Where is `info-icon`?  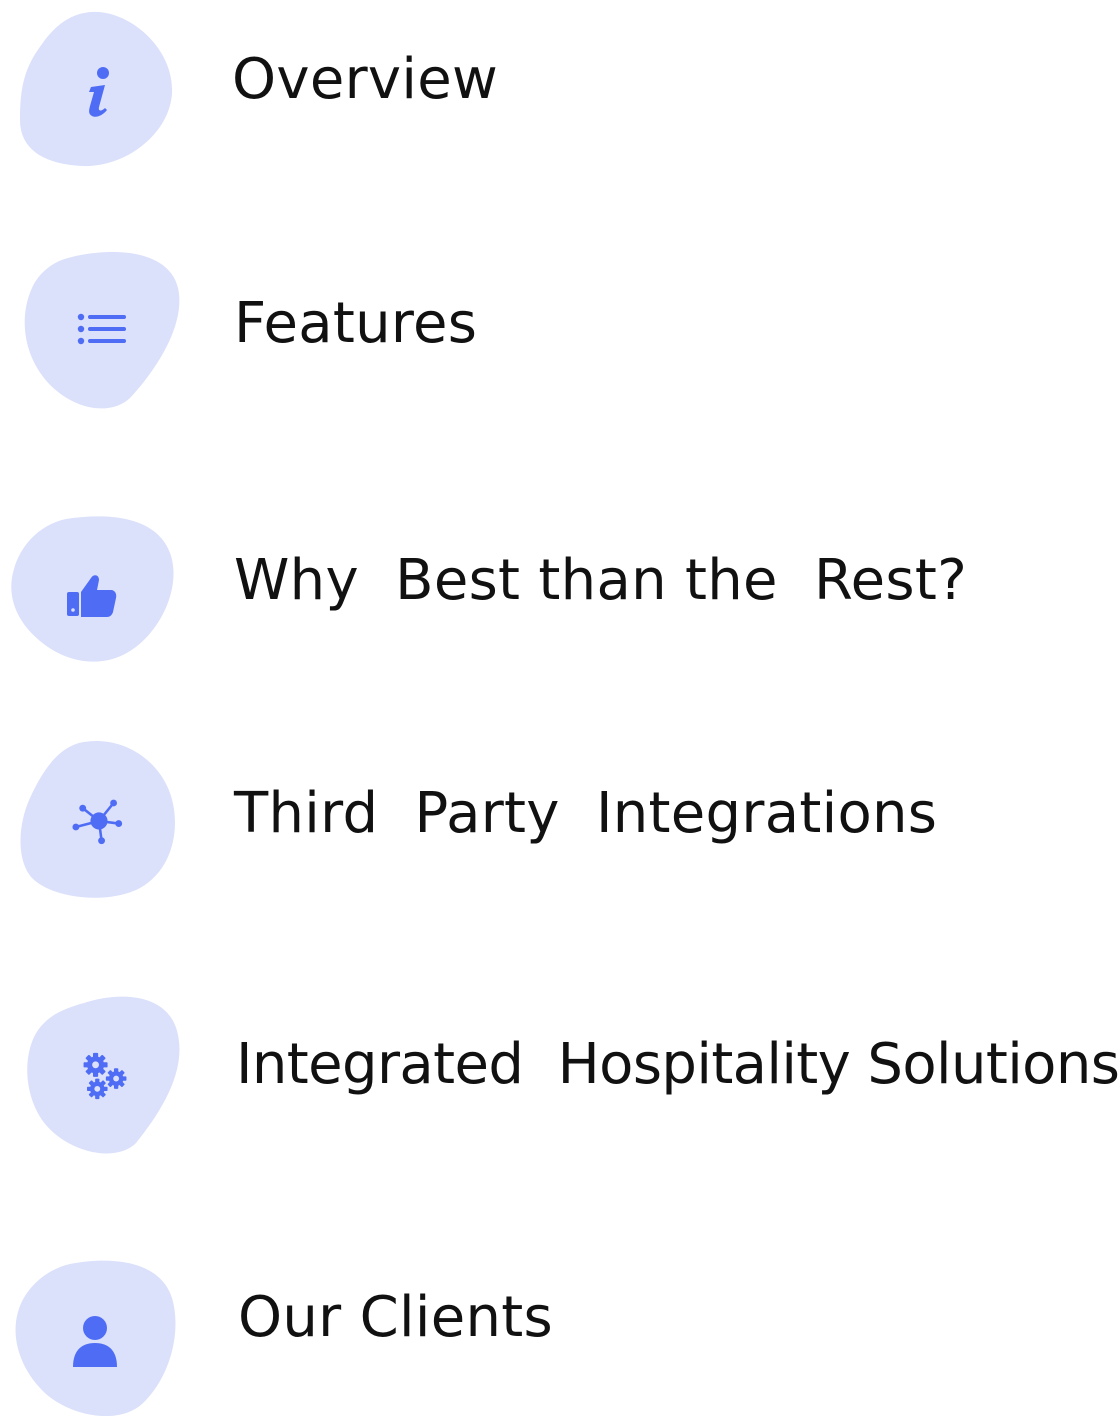 info-icon is located at coordinates (99, 91).